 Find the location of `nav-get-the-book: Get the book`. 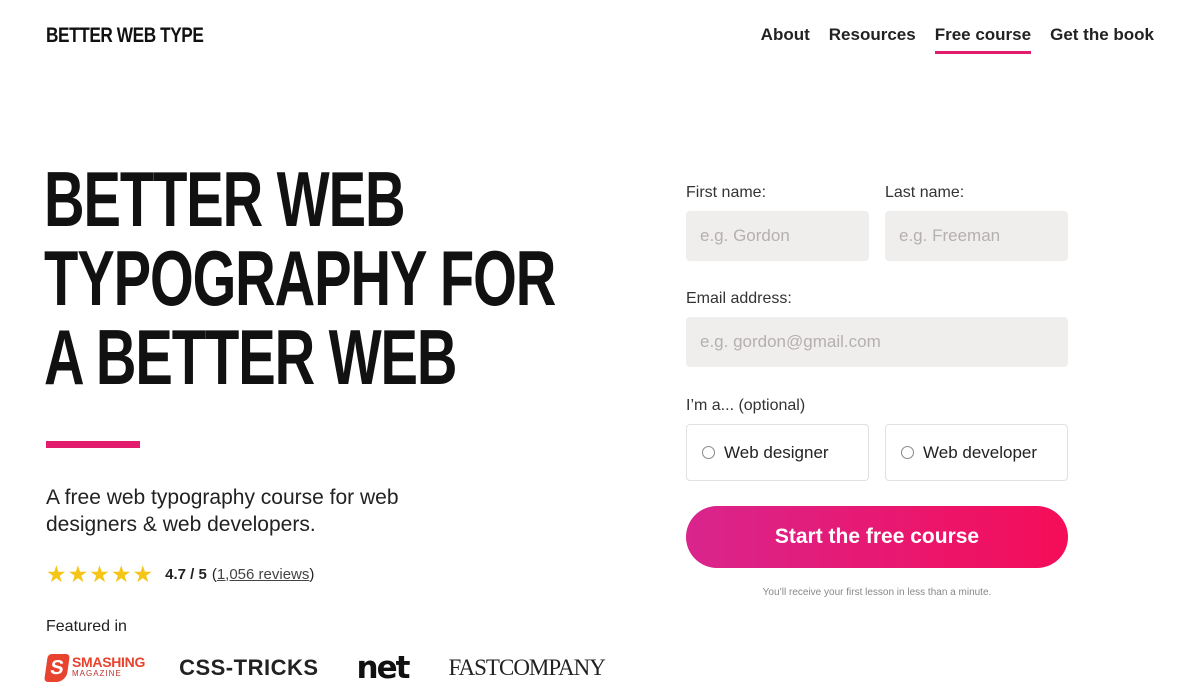

nav-get-the-book: Get the book is located at coordinates (1102, 39).